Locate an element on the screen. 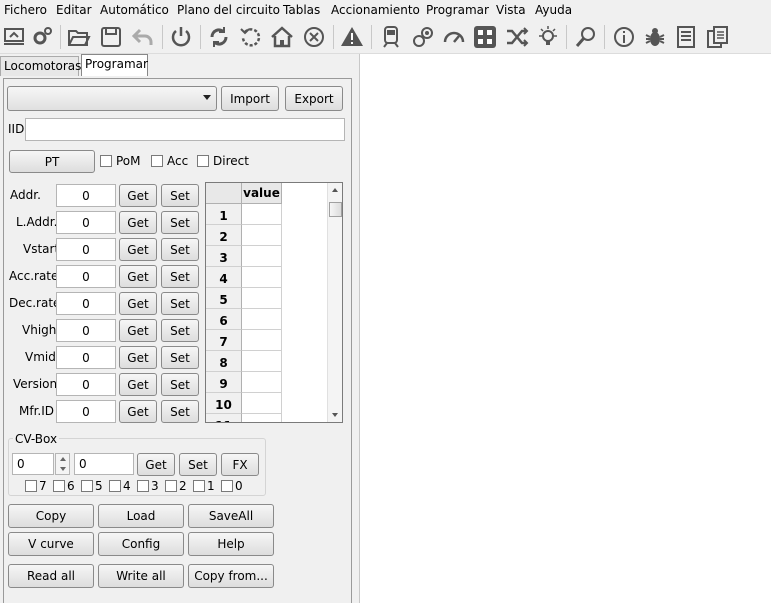  fx-button: FX is located at coordinates (240, 464).